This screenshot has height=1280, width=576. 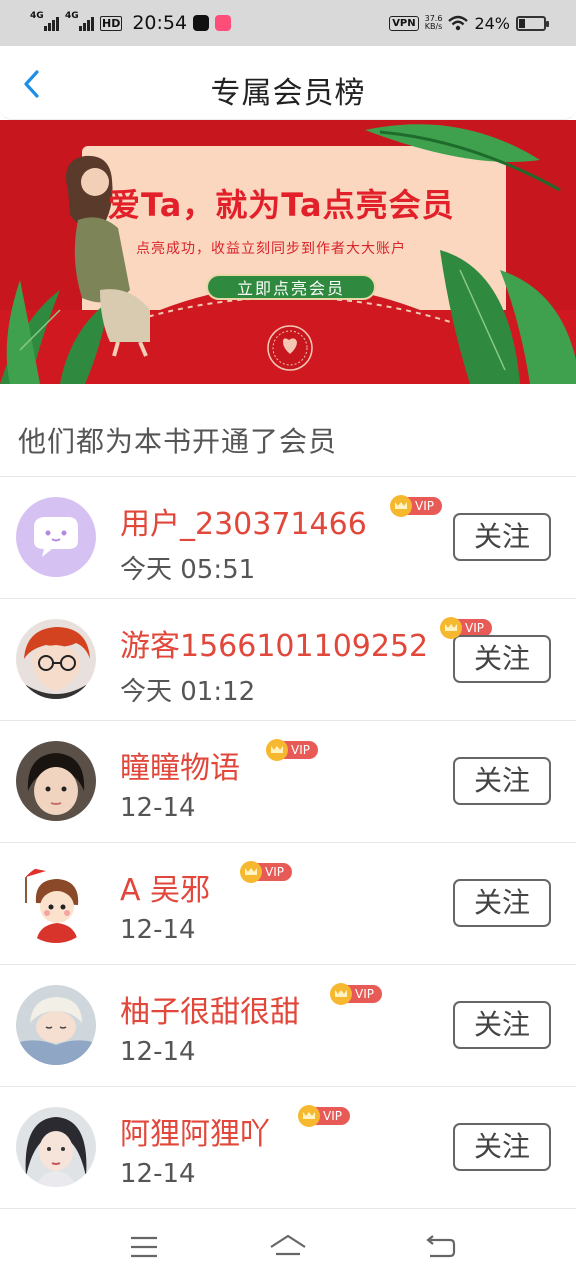 I want to click on network-type: 4G, so click(x=37, y=16).